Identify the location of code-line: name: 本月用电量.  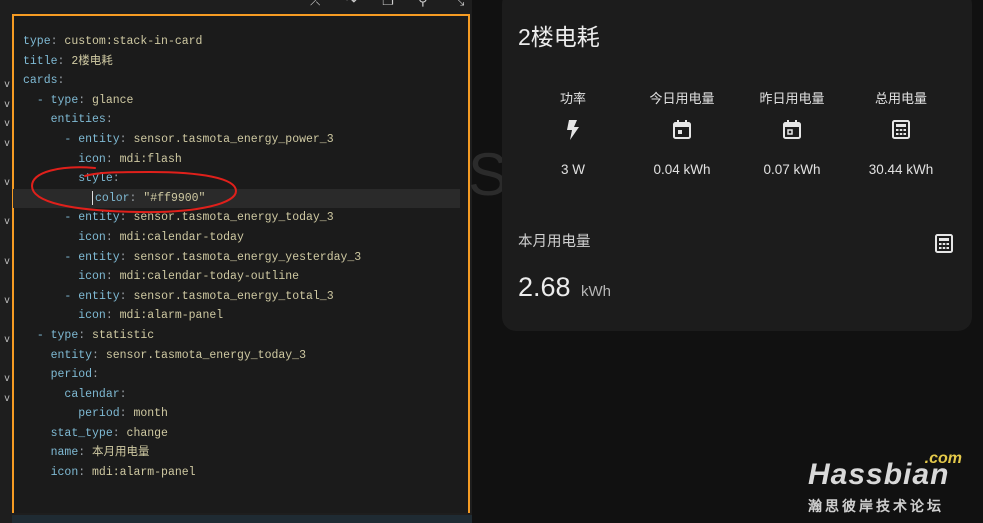
(241, 453).